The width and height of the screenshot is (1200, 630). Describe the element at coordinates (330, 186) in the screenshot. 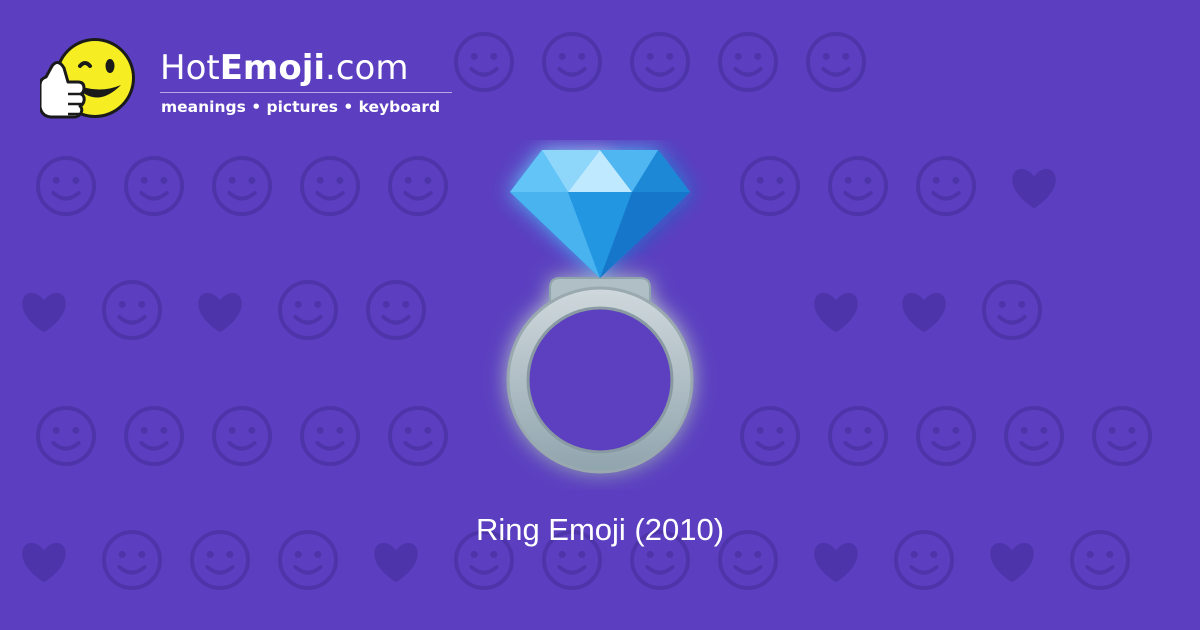

I see `pattern-raised-hands-icon` at that location.